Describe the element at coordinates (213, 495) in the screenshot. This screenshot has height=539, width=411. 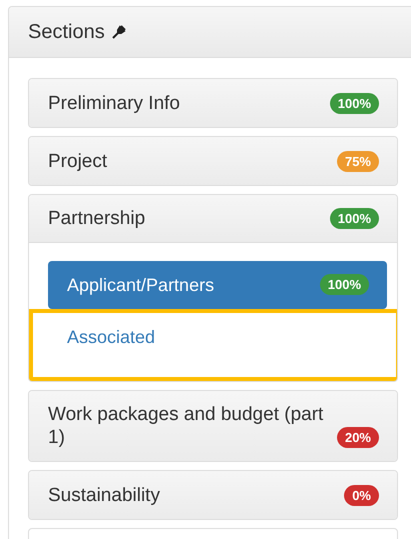
I see `section-header: Sustainability 0%` at that location.